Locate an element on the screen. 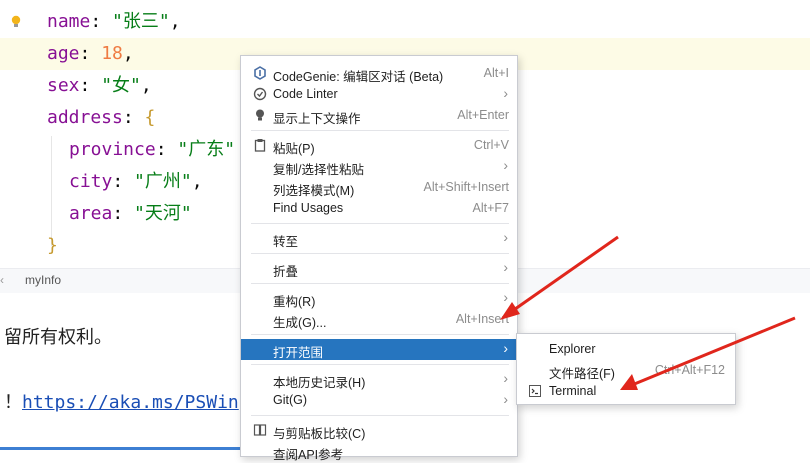 This screenshot has height=463, width=810. terminal-line: 留所有权利。 is located at coordinates (58, 337).